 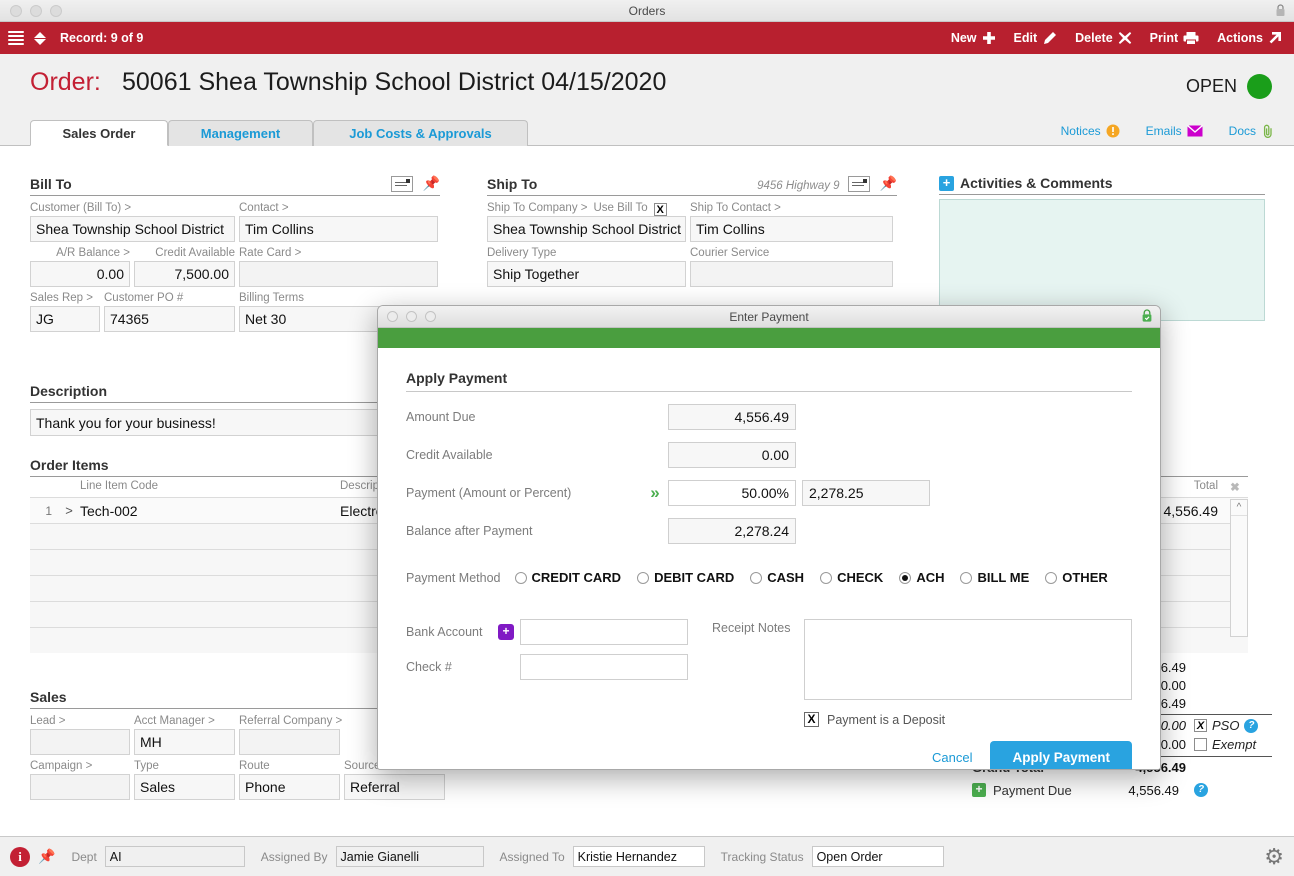 I want to click on bank-account-row: Bank Account +, so click(x=559, y=632).